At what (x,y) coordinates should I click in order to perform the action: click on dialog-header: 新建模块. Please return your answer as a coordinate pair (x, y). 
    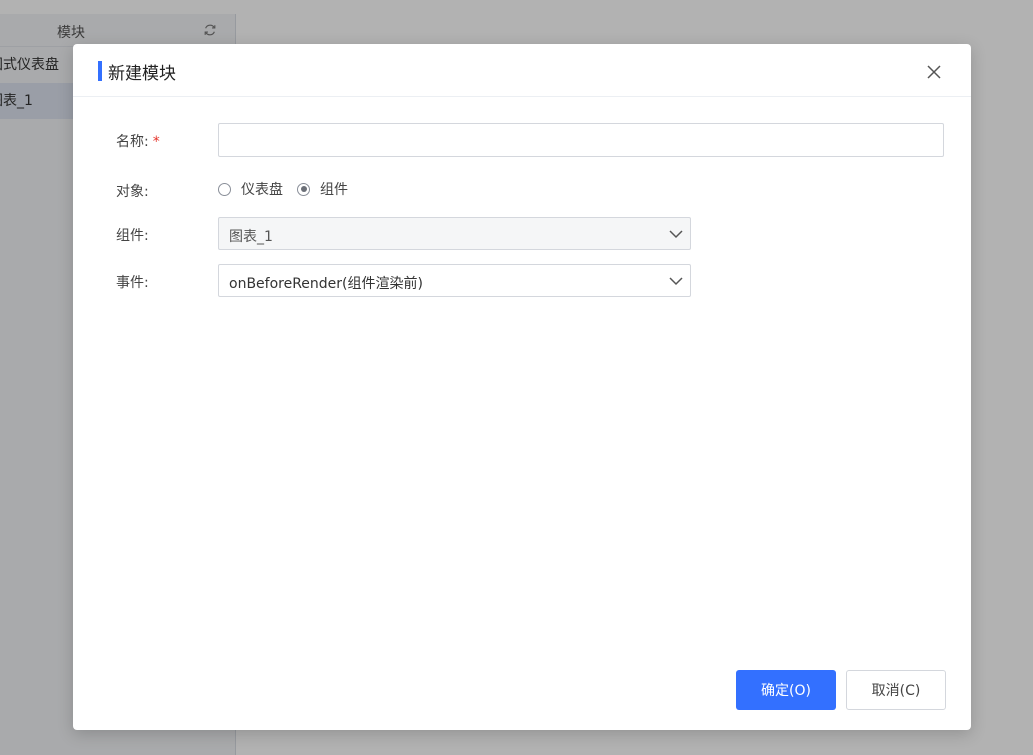
    Looking at the image, I should click on (522, 70).